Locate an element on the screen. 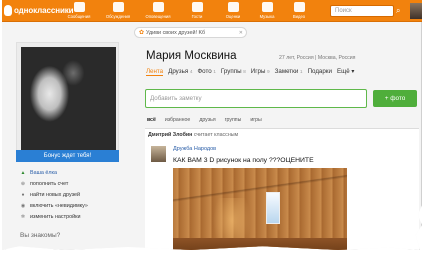  nav-discussions: Обсуждения is located at coordinates (118, 10).